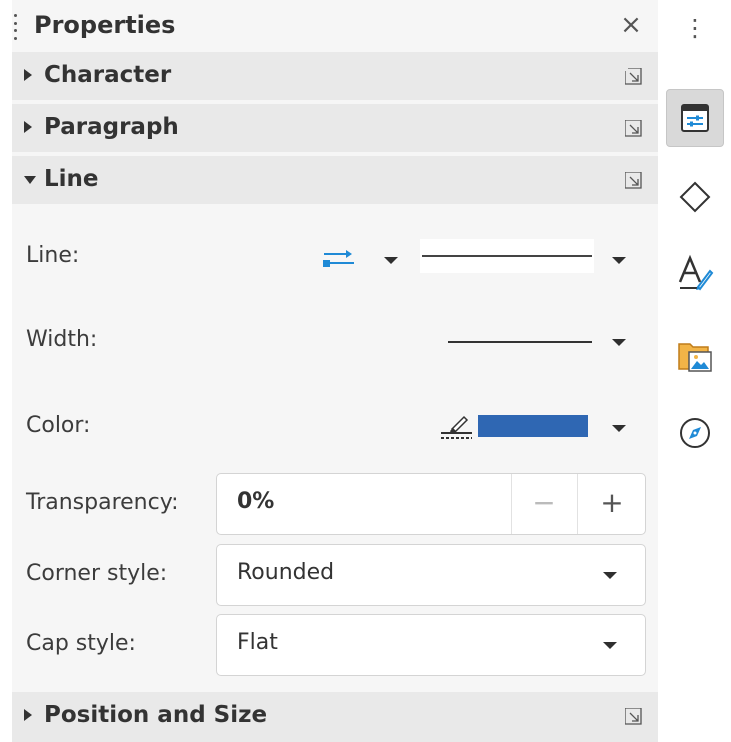  Describe the element at coordinates (335, 26) in the screenshot. I see `panel-titlebar: Properties ×` at that location.